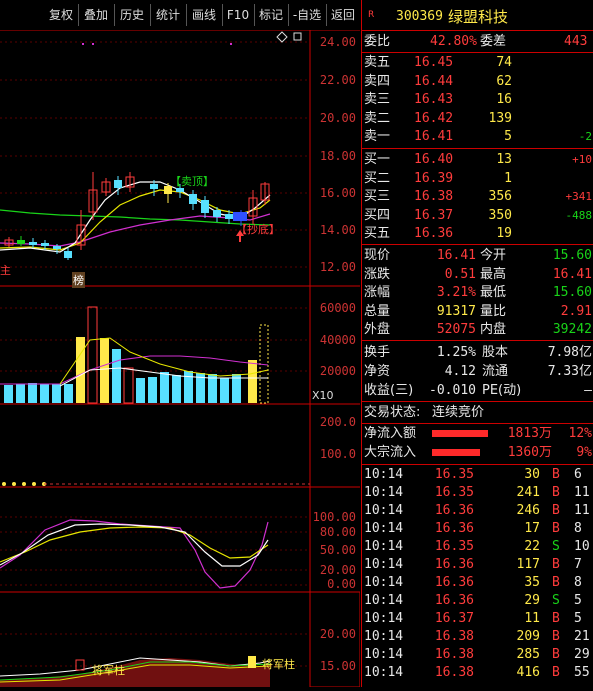 This screenshot has width=593, height=691. I want to click on signal-dot-row, so click(24, 484).